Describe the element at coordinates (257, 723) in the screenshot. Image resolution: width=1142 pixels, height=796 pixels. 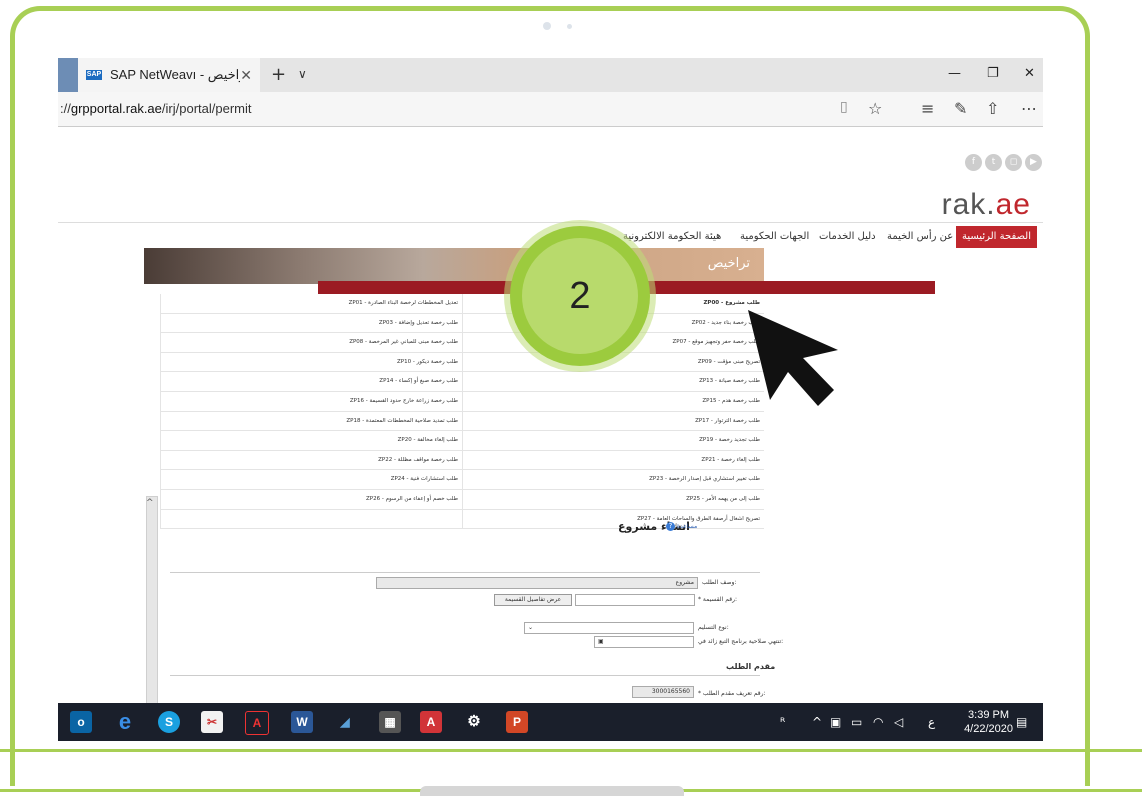
I see `acrobat-icon: A` at that location.